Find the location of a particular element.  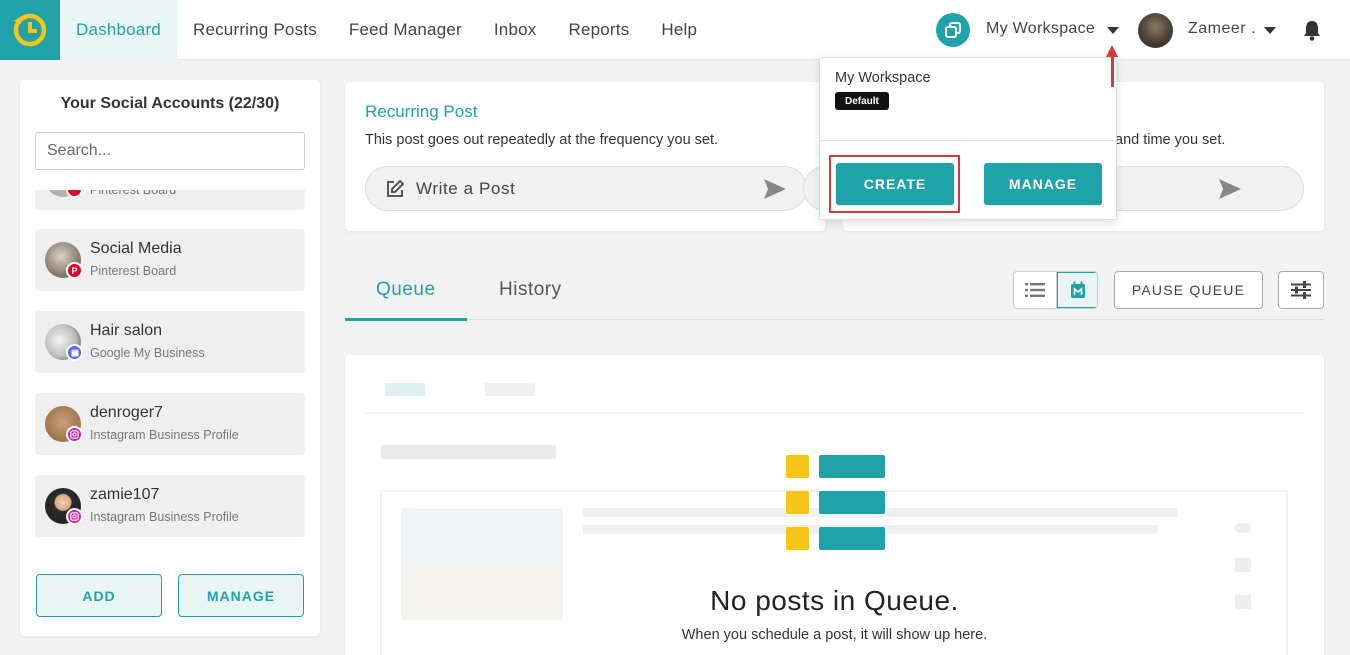

google-my-business-icon is located at coordinates (74, 352).